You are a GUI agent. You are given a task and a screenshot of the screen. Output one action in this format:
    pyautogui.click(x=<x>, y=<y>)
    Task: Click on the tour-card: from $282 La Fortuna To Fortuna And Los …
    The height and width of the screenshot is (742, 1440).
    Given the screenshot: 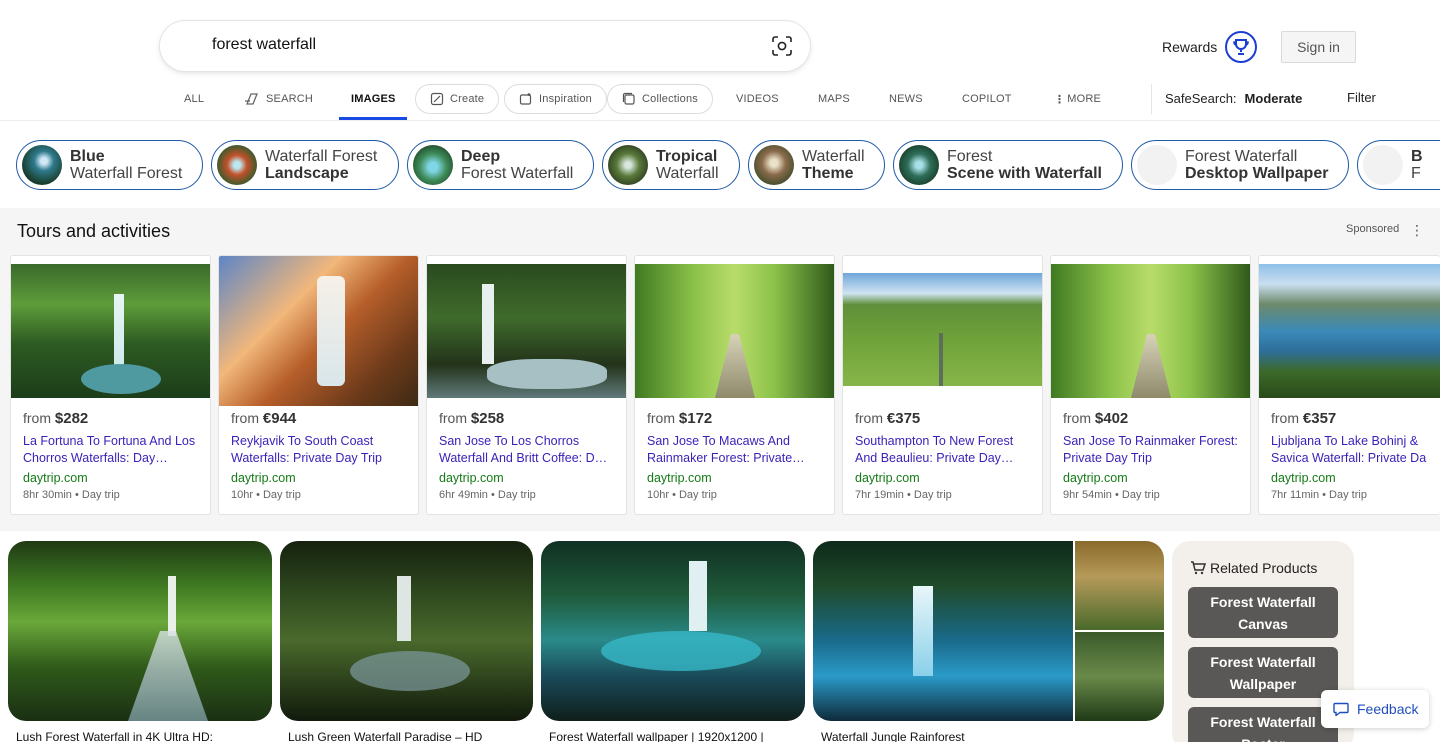 What is the action you would take?
    pyautogui.click(x=110, y=385)
    